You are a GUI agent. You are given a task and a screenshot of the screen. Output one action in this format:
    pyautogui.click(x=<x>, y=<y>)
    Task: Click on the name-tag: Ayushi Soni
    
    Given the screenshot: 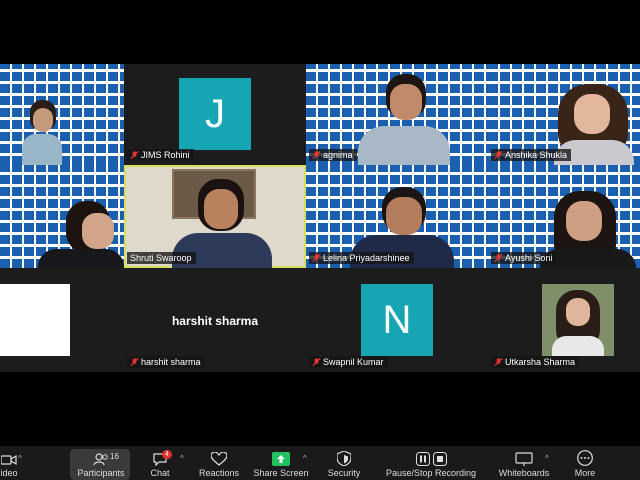 What is the action you would take?
    pyautogui.click(x=524, y=258)
    